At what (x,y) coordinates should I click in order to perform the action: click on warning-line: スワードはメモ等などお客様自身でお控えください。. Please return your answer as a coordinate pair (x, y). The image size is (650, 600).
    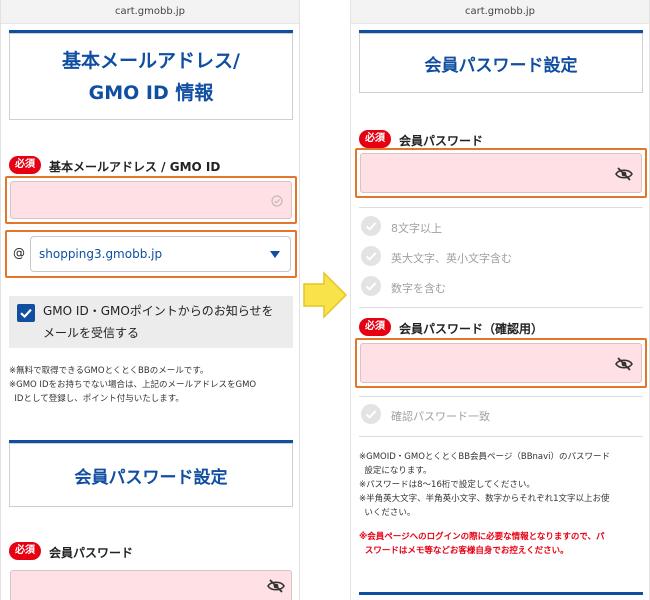
    Looking at the image, I should click on (464, 551).